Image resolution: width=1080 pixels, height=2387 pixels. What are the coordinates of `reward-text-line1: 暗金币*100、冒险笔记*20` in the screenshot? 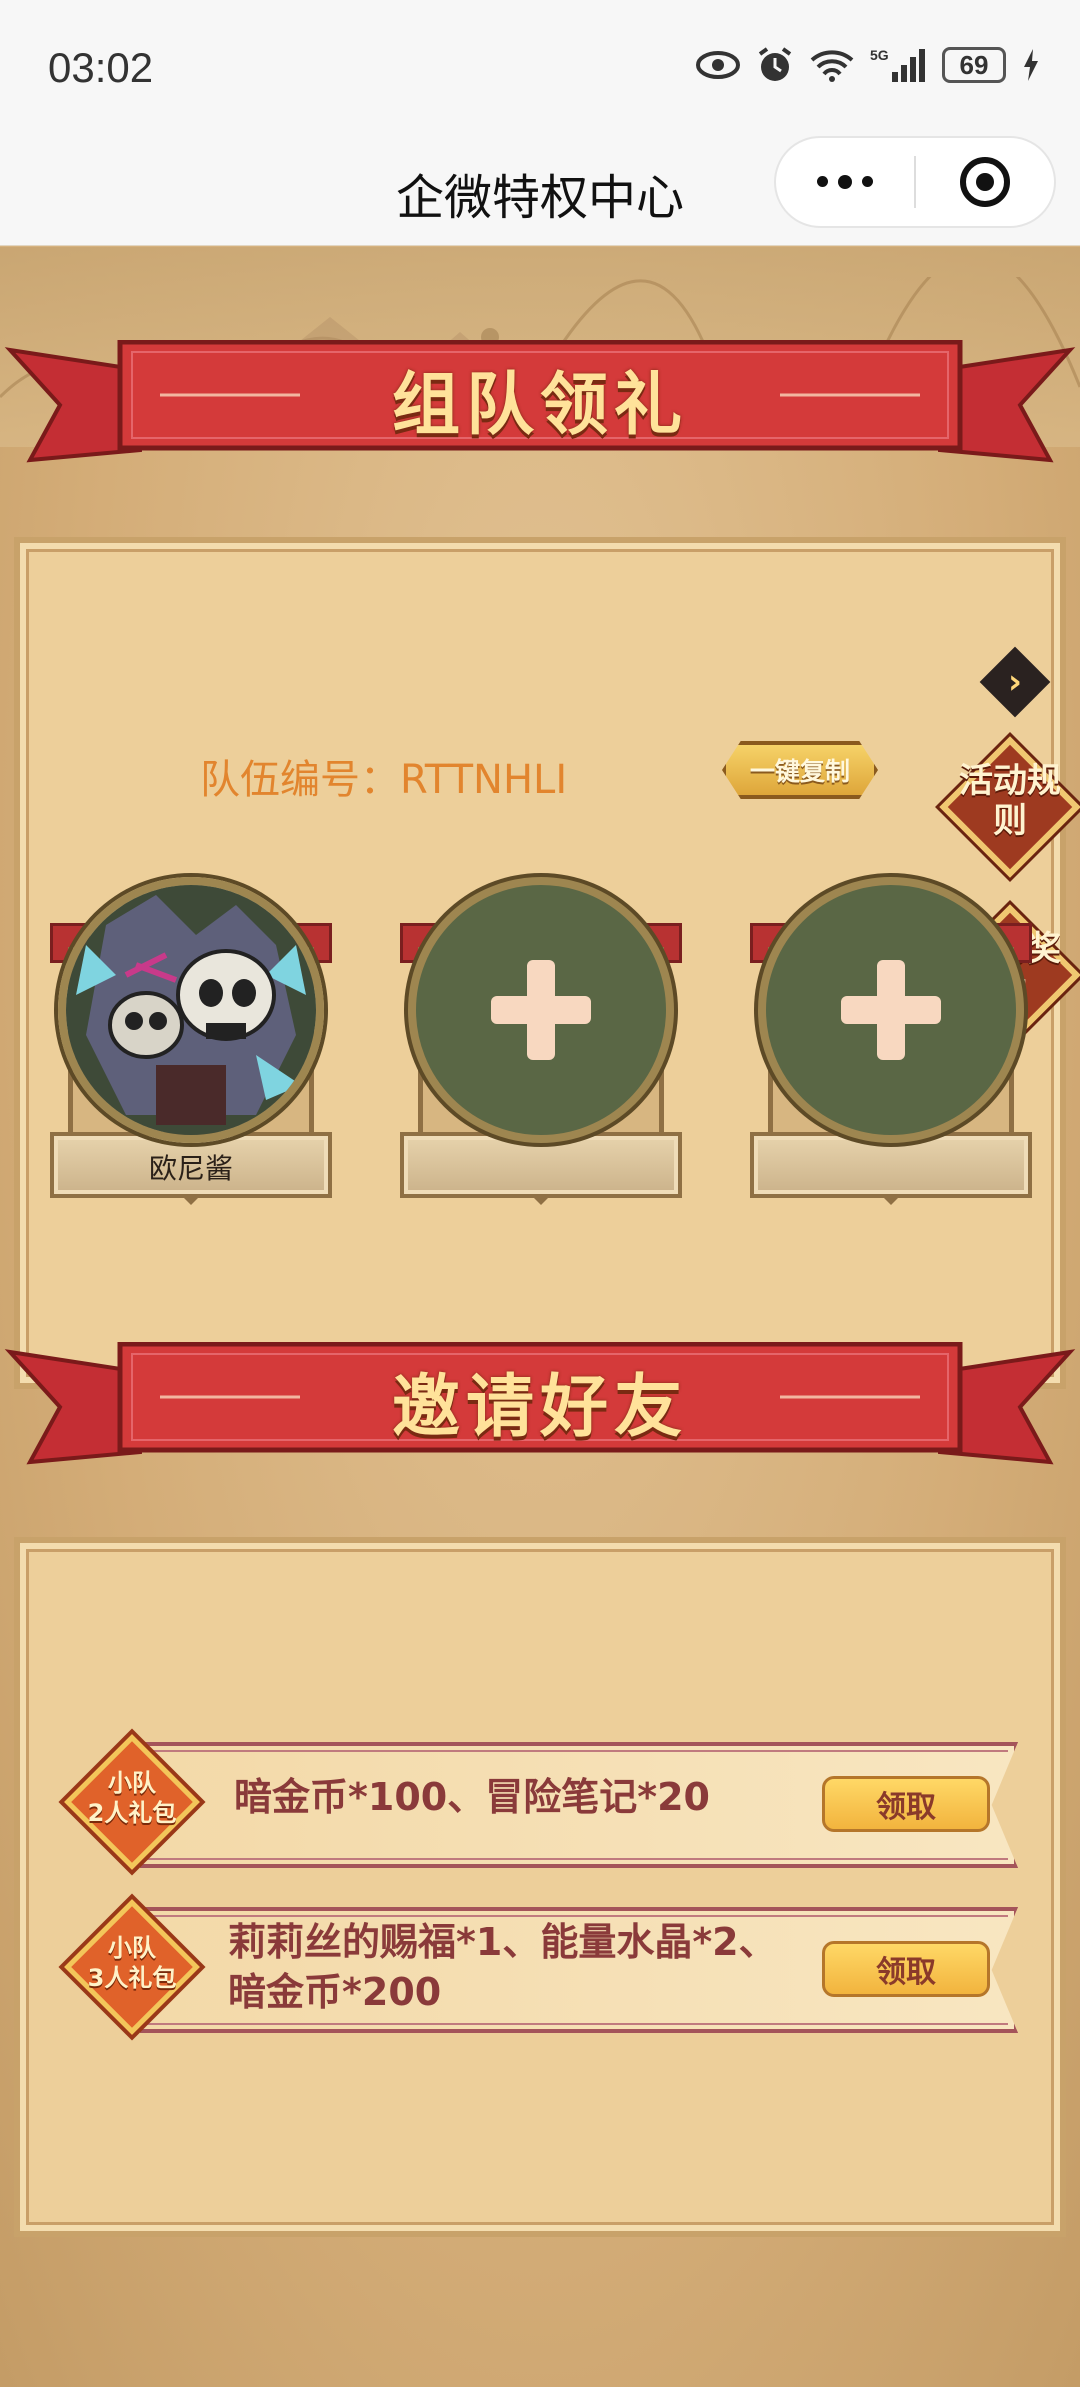 It's located at (472, 1797).